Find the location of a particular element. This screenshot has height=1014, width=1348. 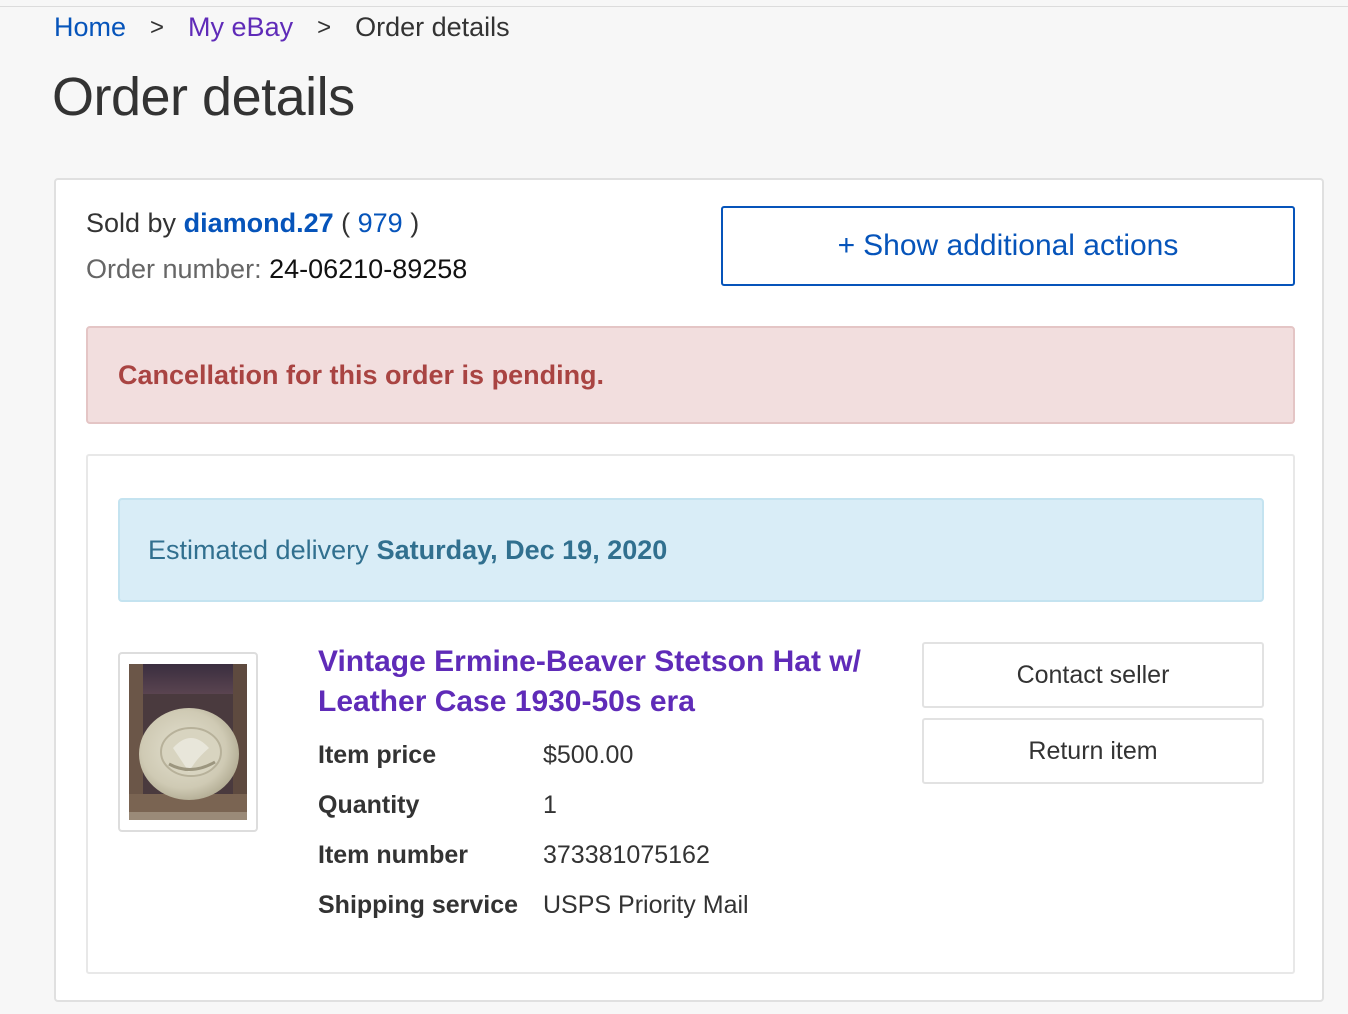

page-title: Order details is located at coordinates (203, 97).